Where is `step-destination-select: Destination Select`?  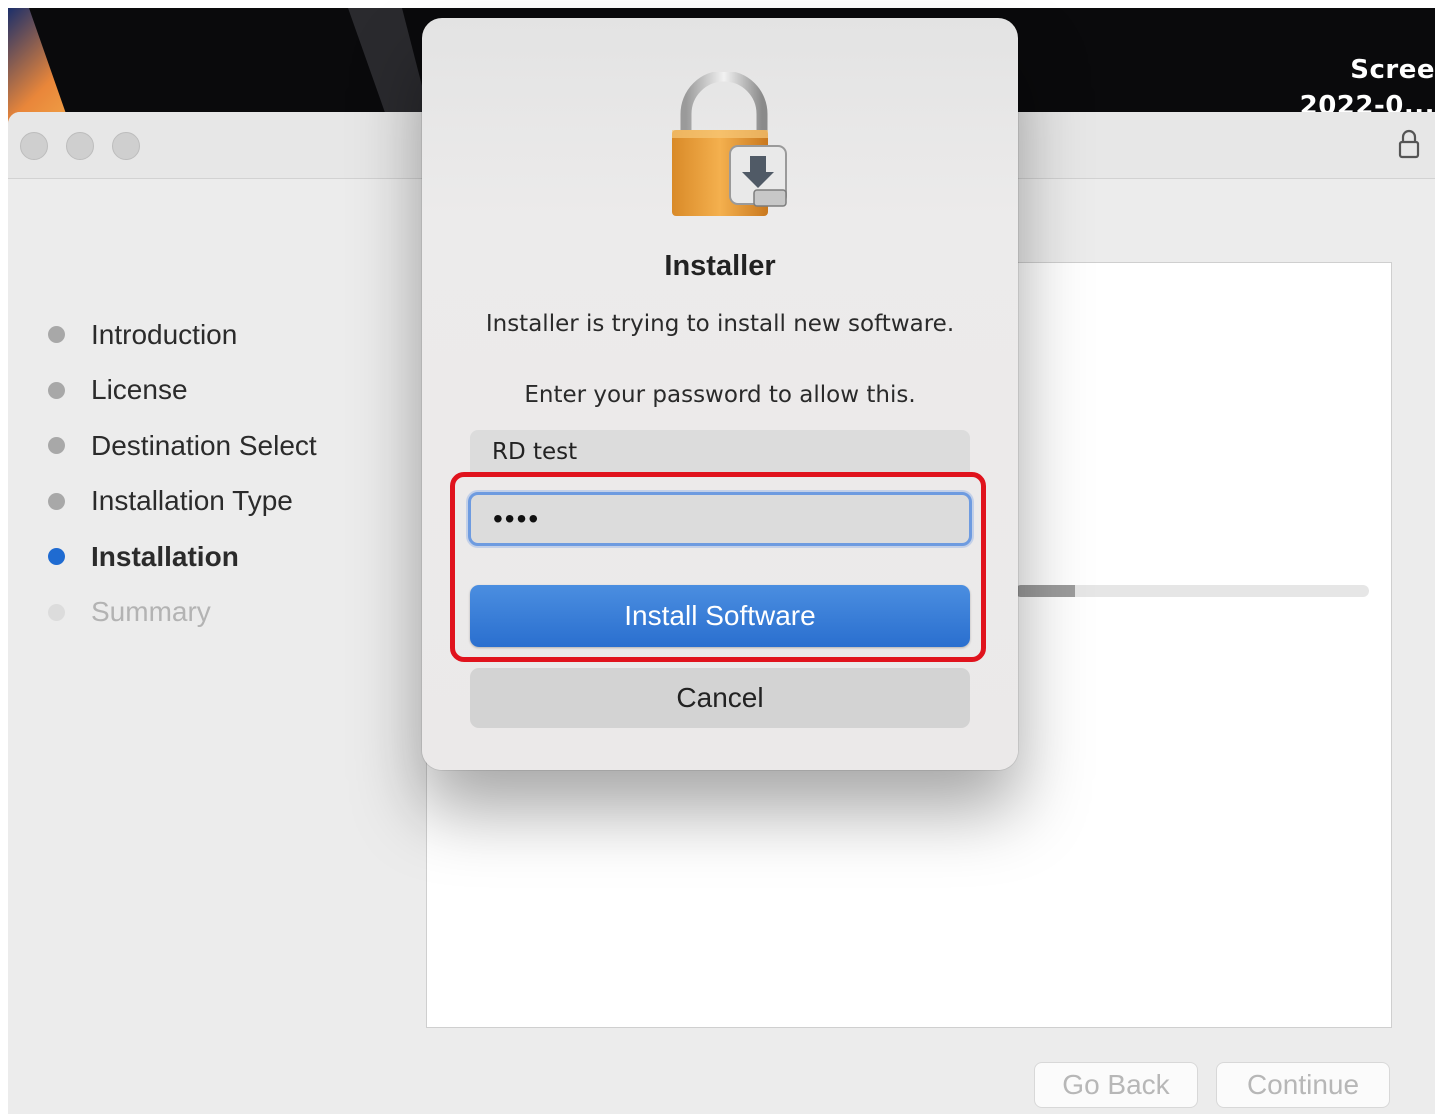
step-destination-select: Destination Select is located at coordinates (182, 446).